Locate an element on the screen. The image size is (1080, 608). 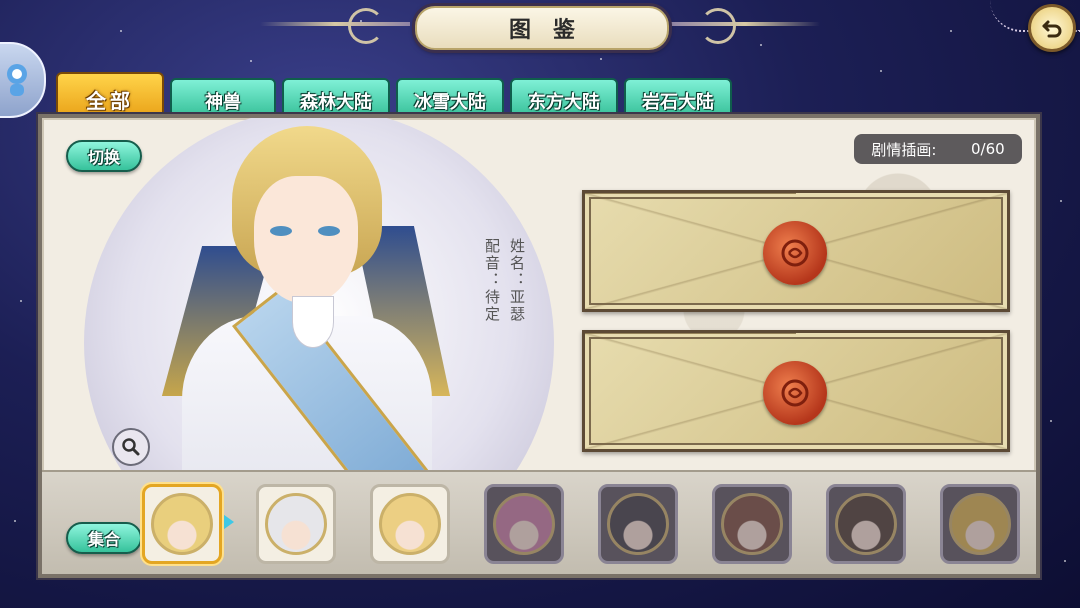
character-info: 配音：待定 姓名：亚瑟 is located at coordinates (505, 280).